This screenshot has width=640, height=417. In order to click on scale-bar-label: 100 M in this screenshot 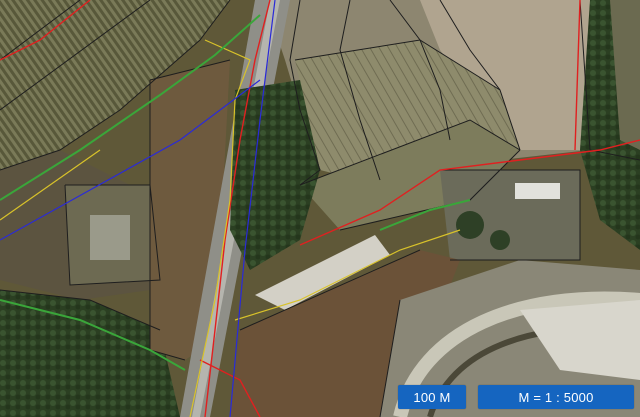, I will do `click(432, 397)`.